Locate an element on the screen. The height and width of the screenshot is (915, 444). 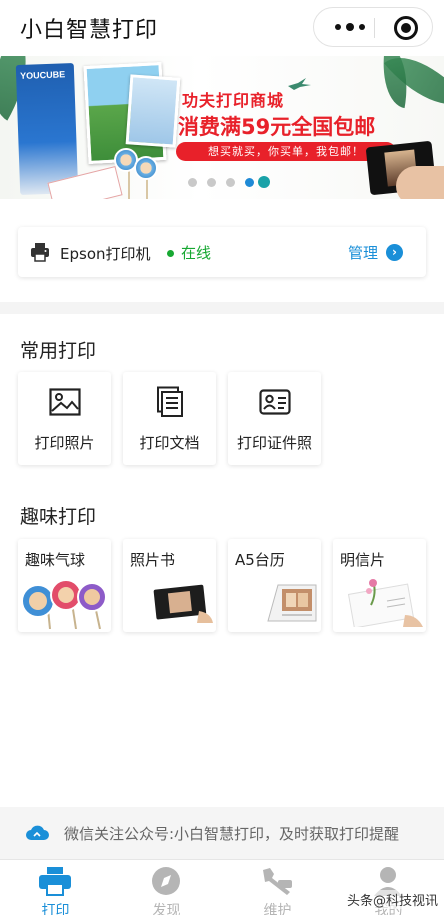
tab-discover: 发现 is located at coordinates (166, 887).